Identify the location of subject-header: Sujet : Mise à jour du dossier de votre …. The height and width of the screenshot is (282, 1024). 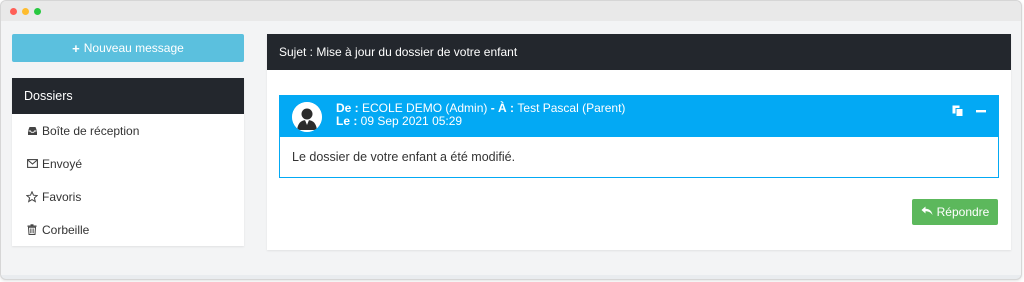
(639, 52).